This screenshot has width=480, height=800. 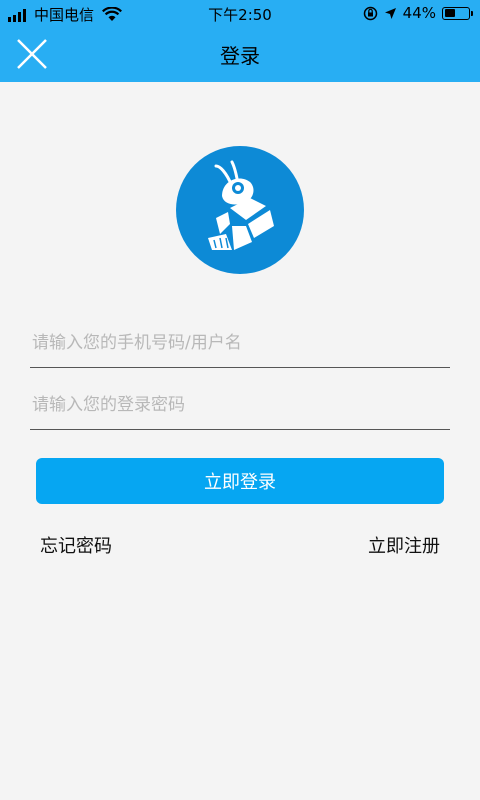 I want to click on username-field, so click(x=240, y=343).